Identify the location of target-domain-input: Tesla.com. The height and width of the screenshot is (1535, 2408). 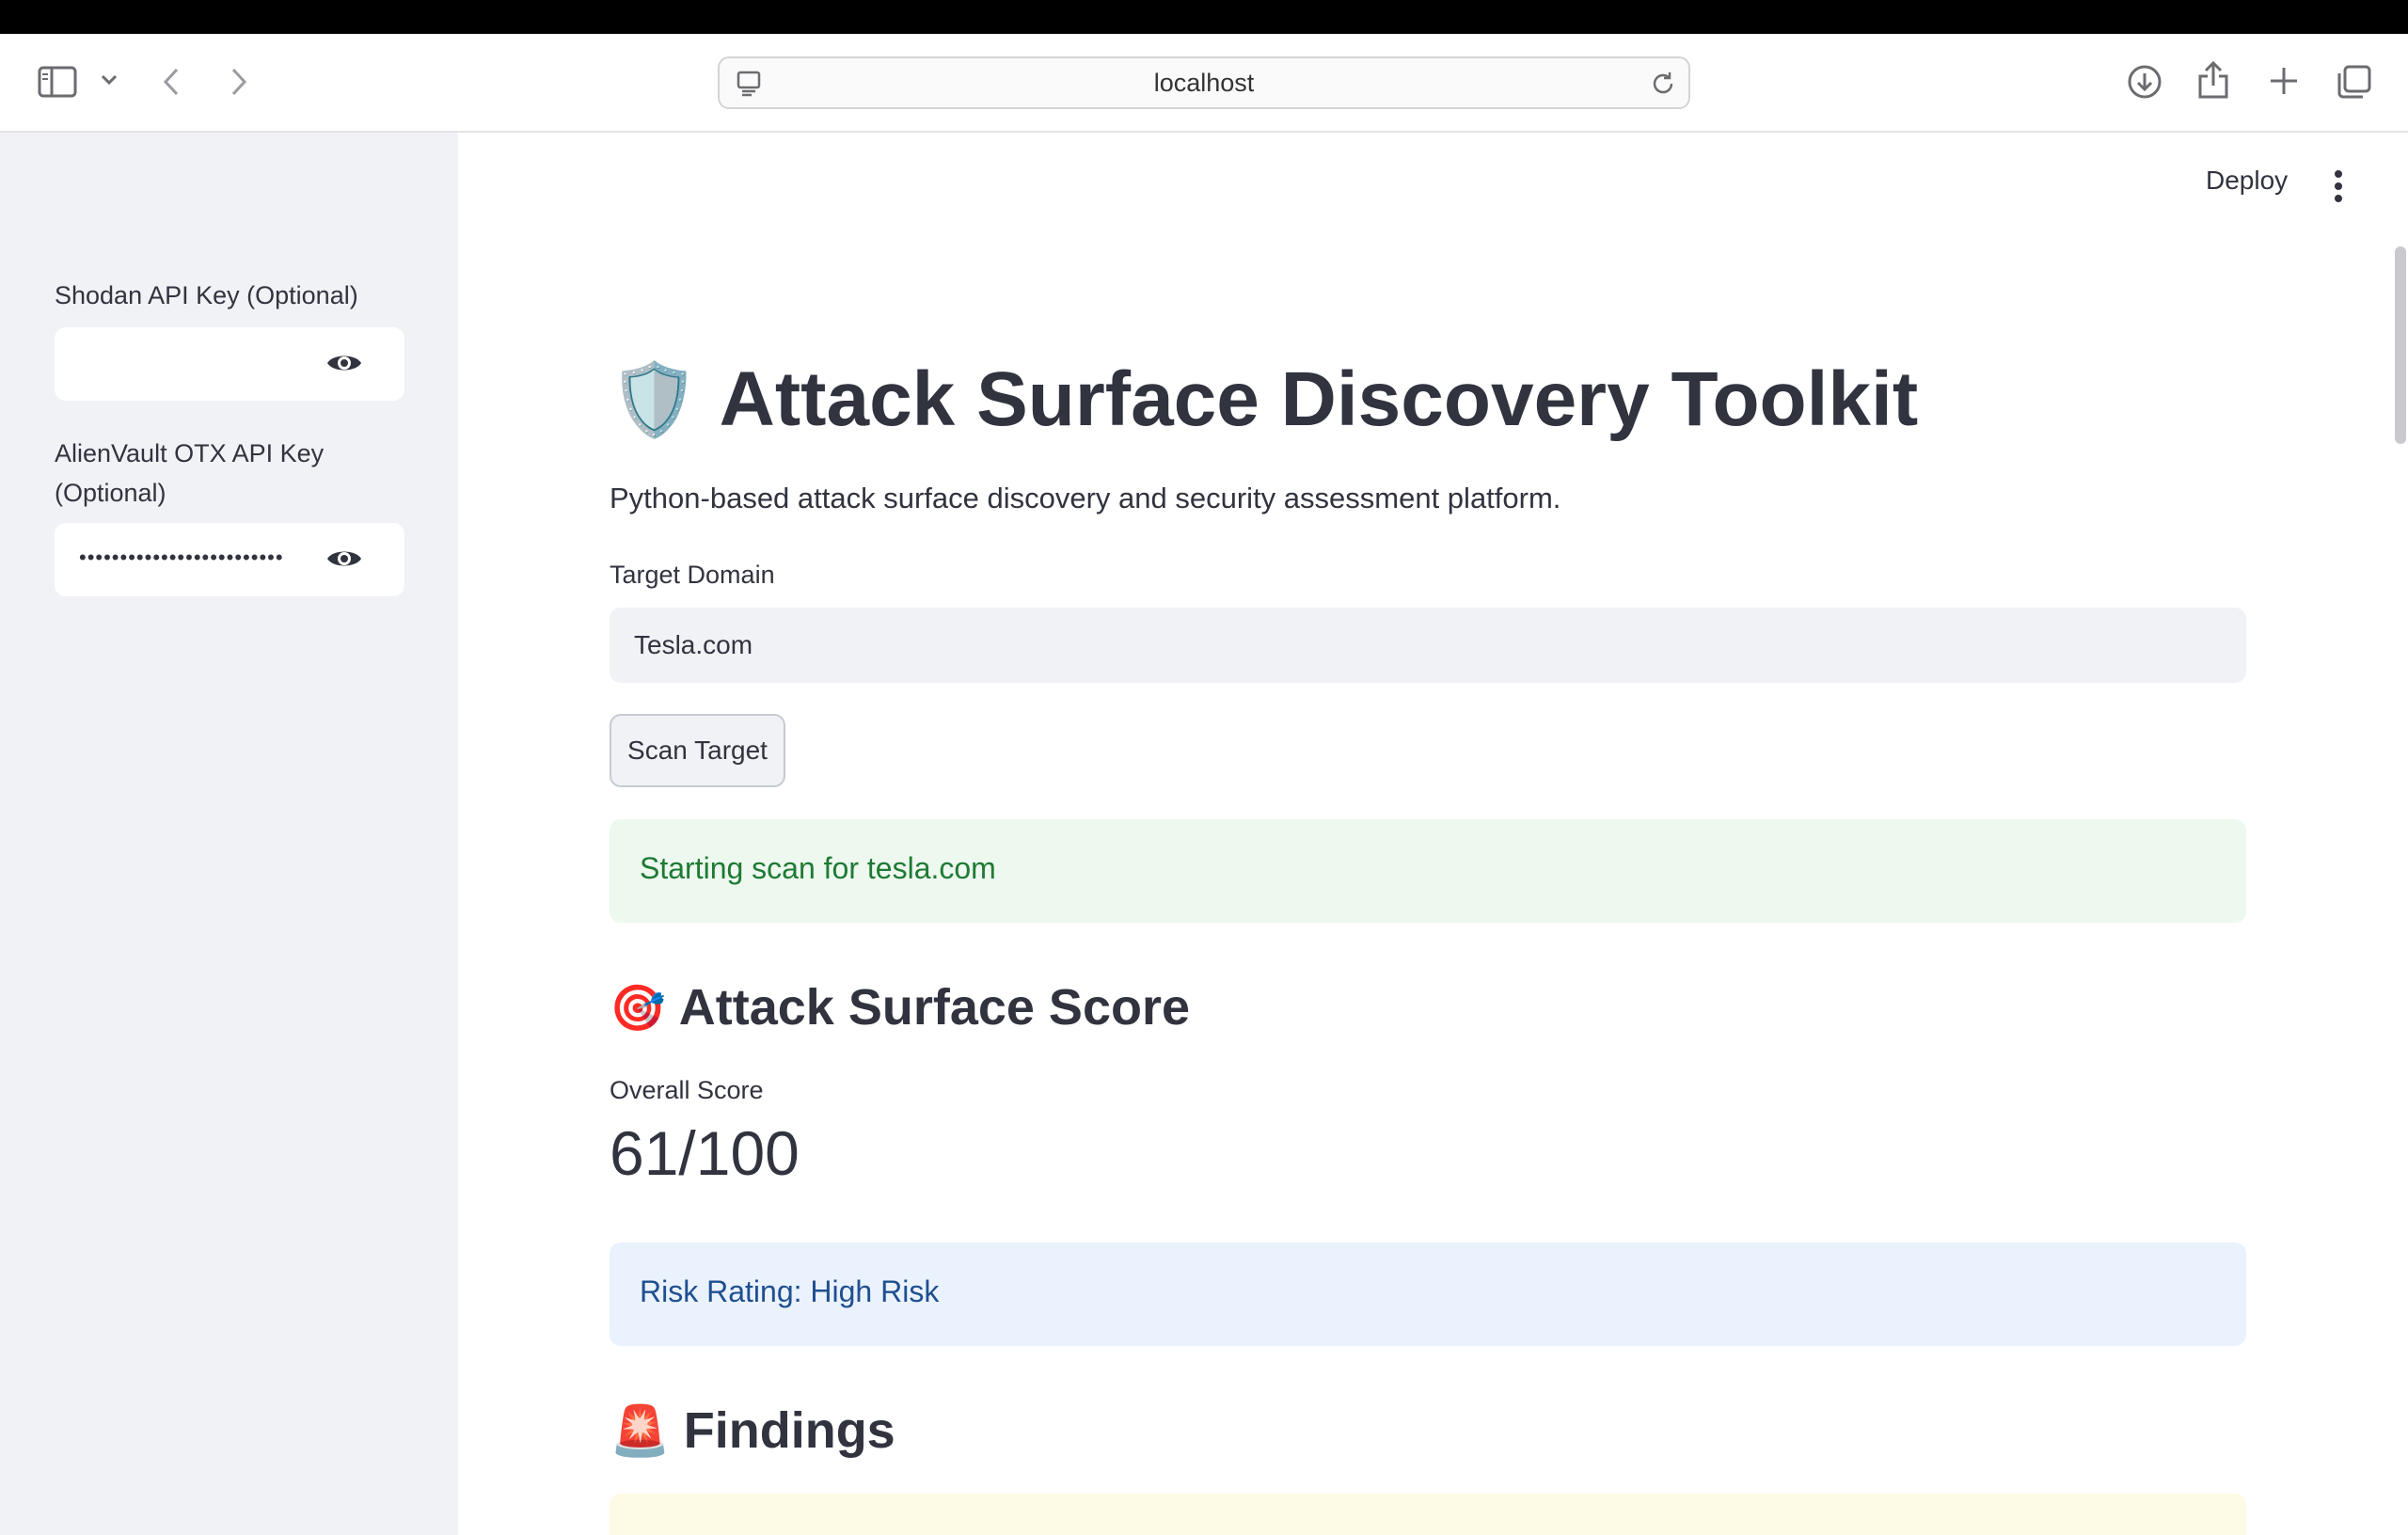
(1428, 645).